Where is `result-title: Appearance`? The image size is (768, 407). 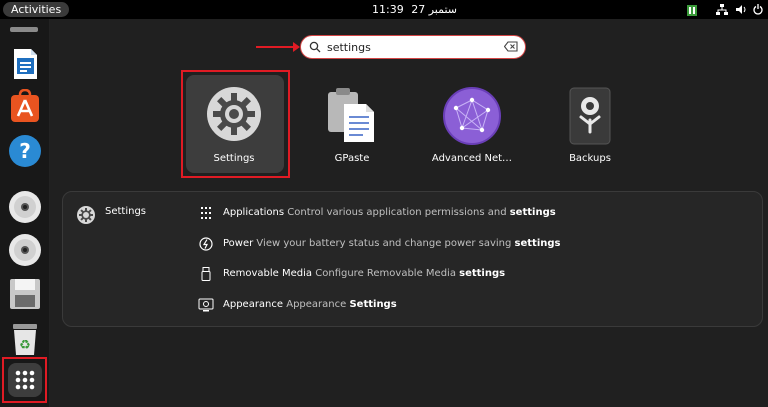
result-title: Appearance is located at coordinates (253, 304).